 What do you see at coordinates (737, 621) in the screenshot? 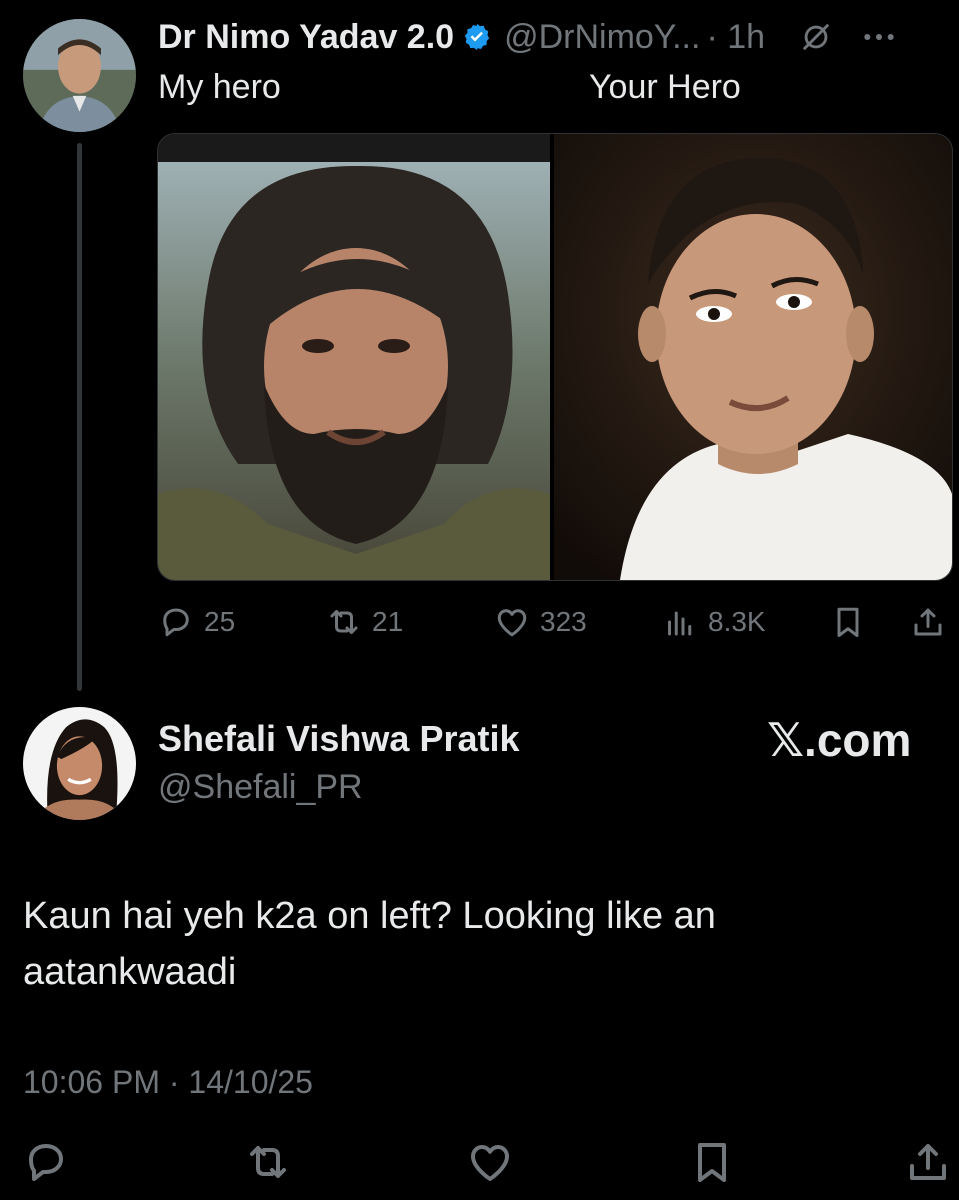
I see `views-count: 8.3K` at bounding box center [737, 621].